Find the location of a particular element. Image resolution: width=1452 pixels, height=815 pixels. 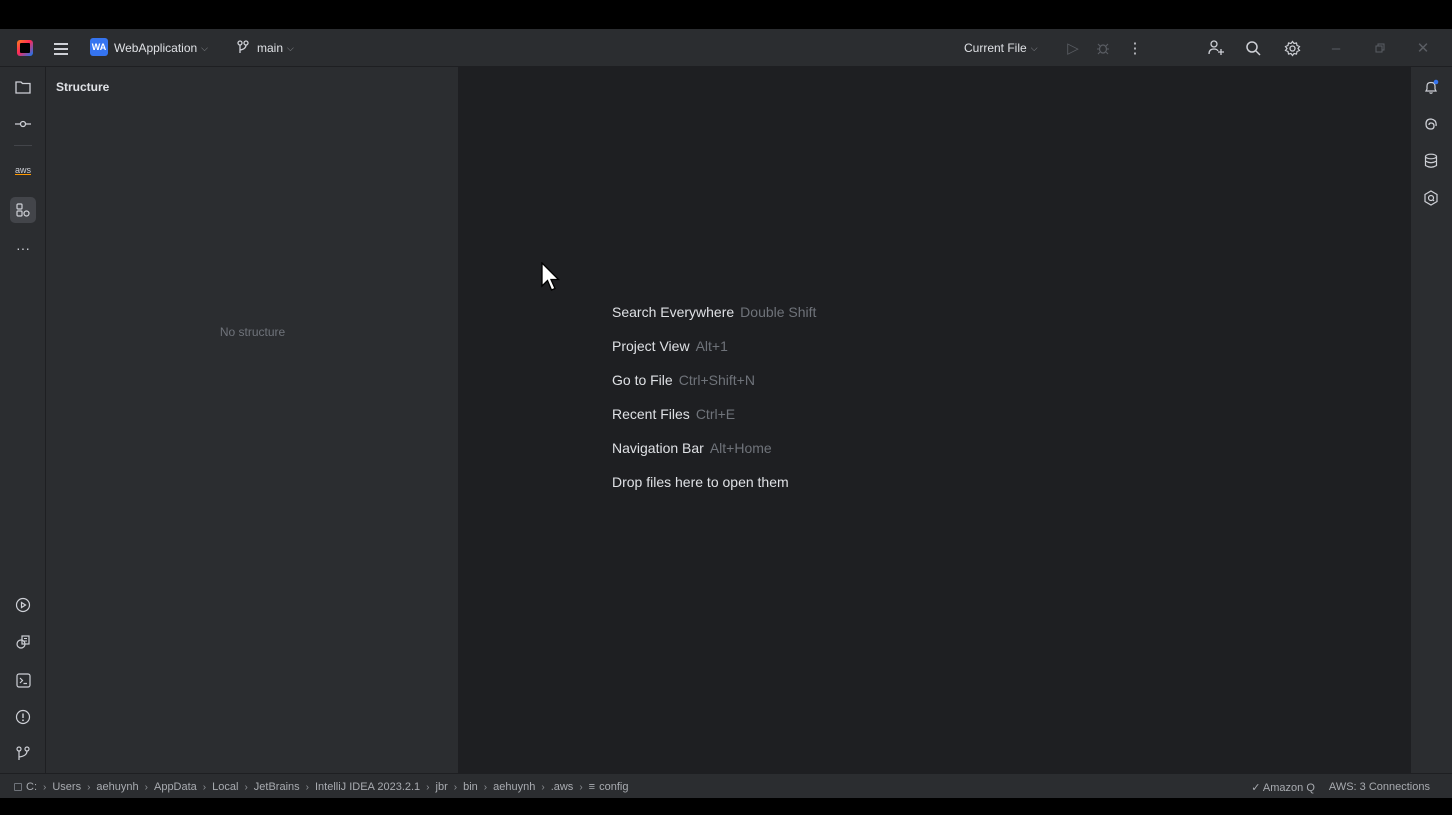

breadcrumb-item: IntelliJ IDEA 2023.2.1 is located at coordinates (367, 787).